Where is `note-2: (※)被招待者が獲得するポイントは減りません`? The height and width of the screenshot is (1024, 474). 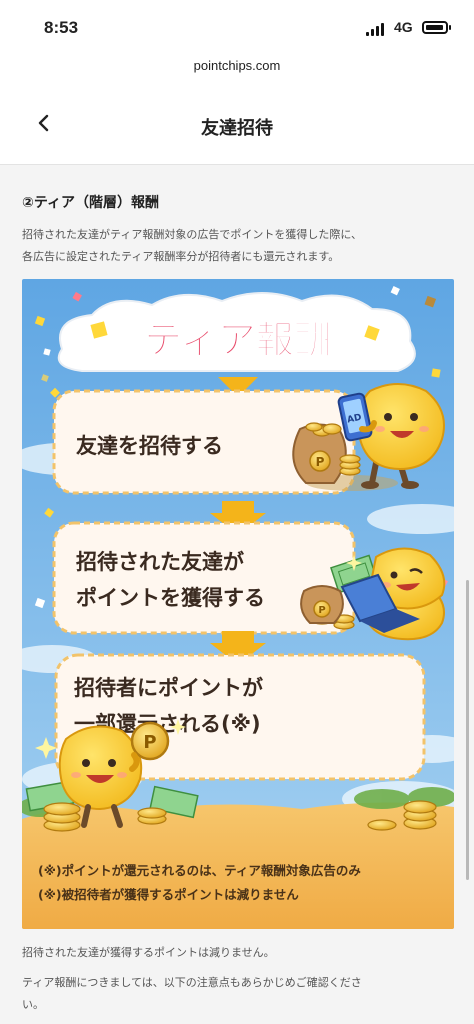 note-2: (※)被招待者が獲得するポイントは減りません is located at coordinates (168, 894).